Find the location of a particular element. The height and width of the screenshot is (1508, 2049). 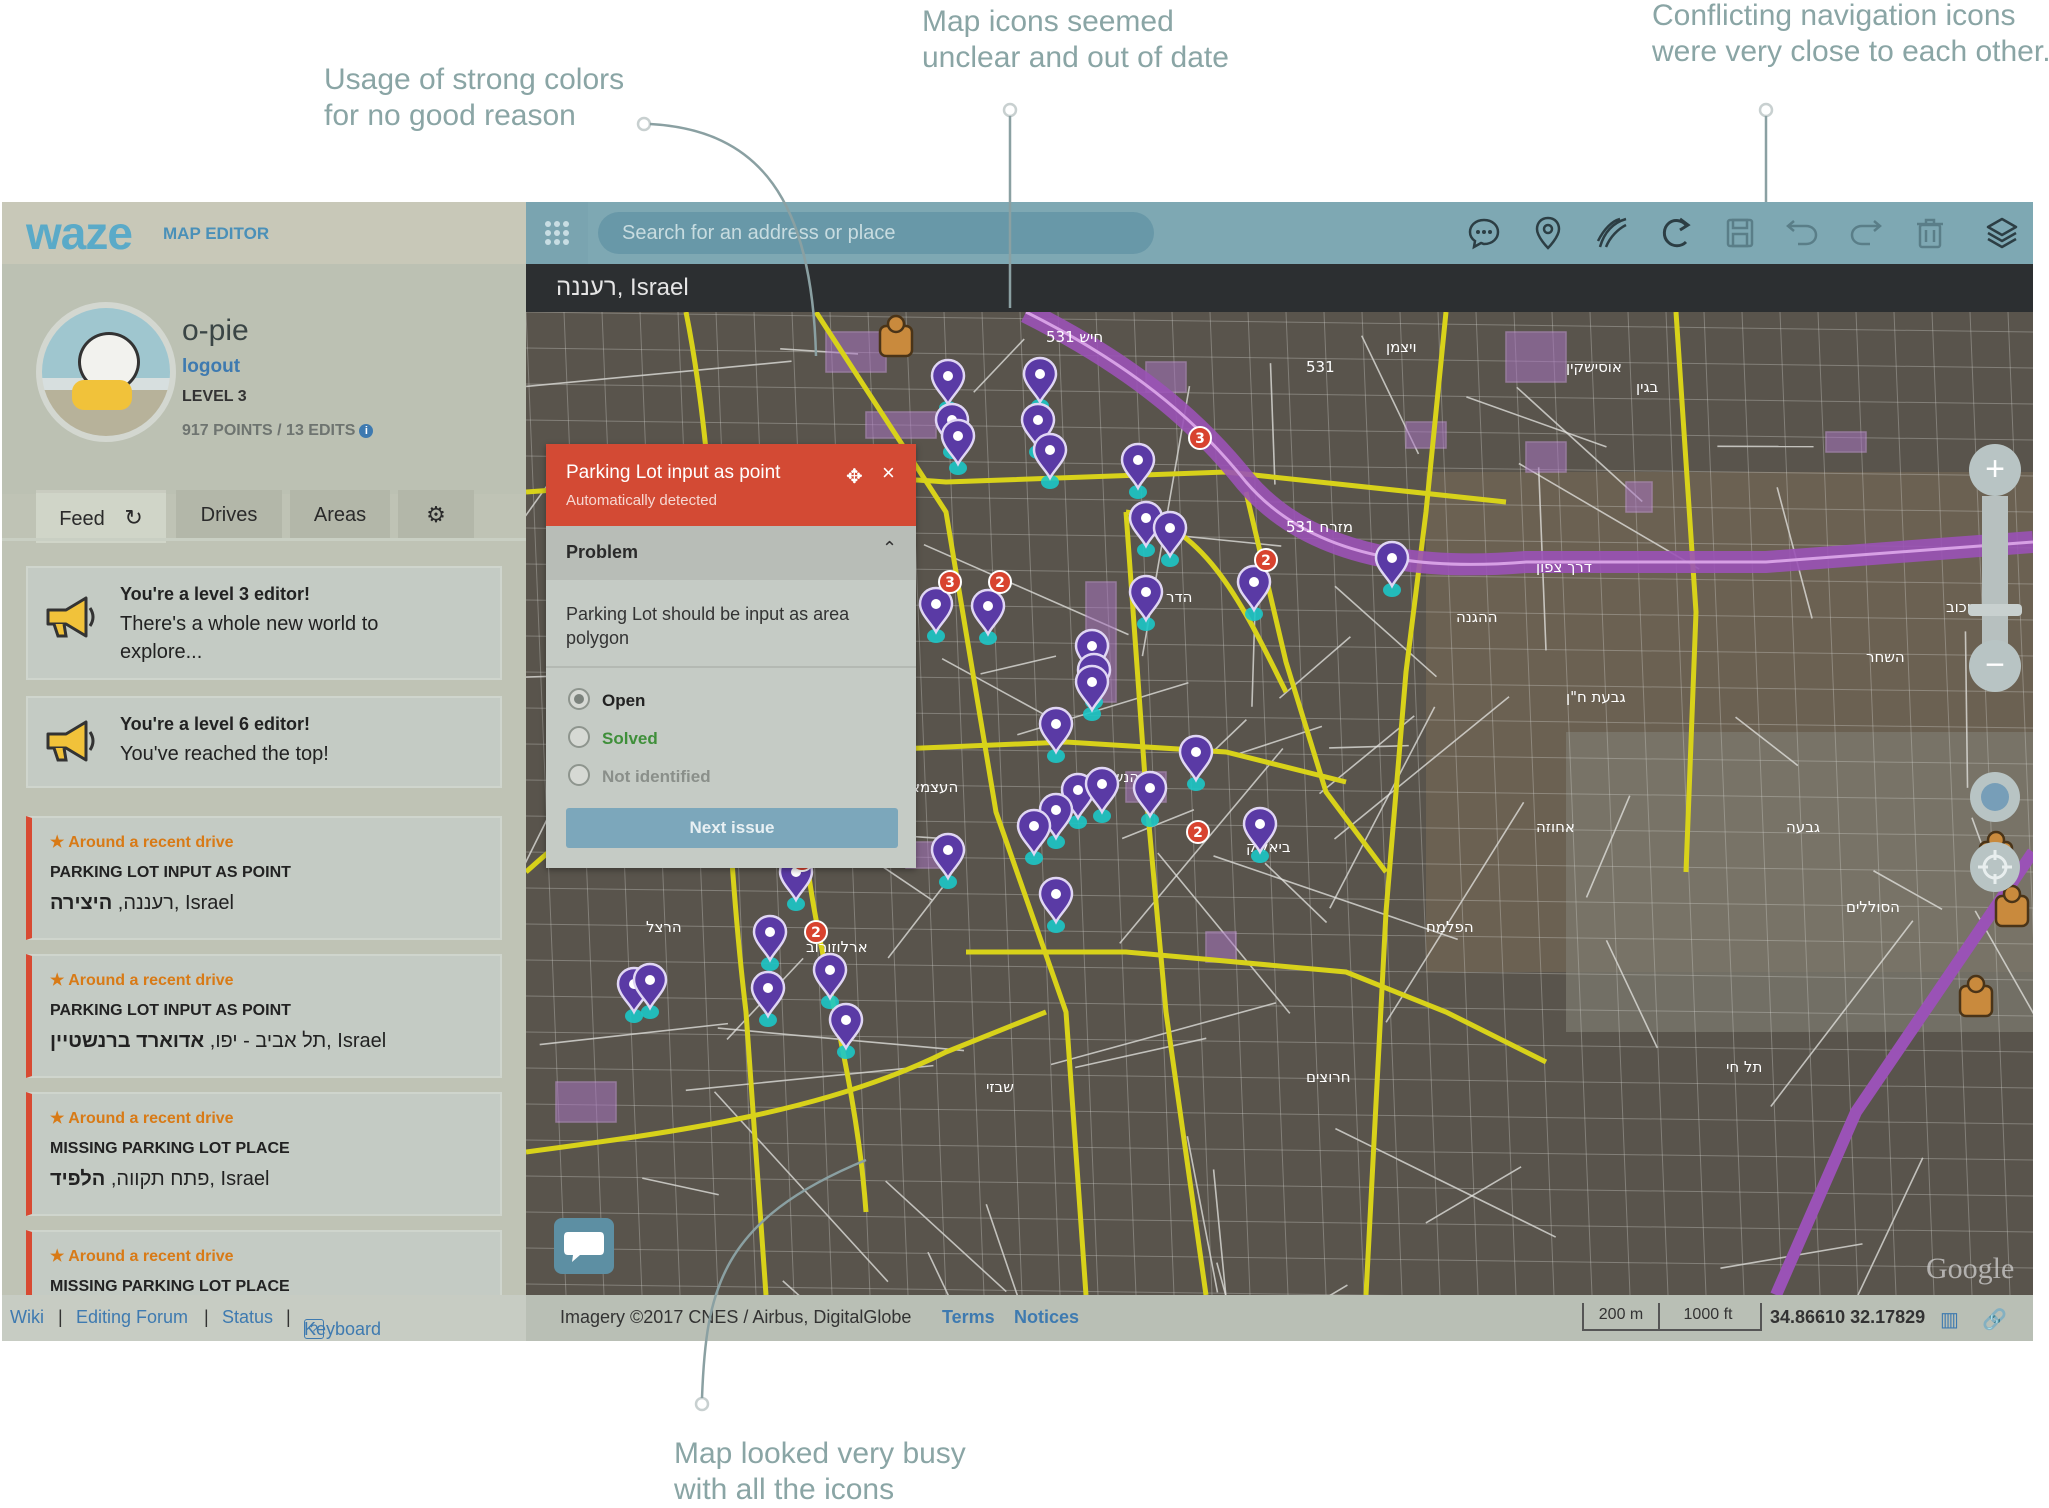

annotation-line-busy is located at coordinates (784, 1279).